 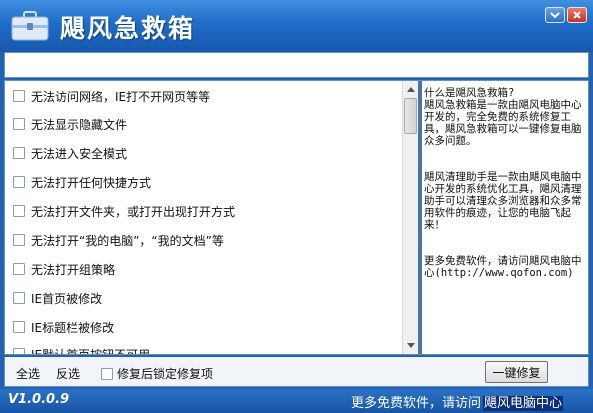 I want to click on arrow-up-icon, so click(x=410, y=89).